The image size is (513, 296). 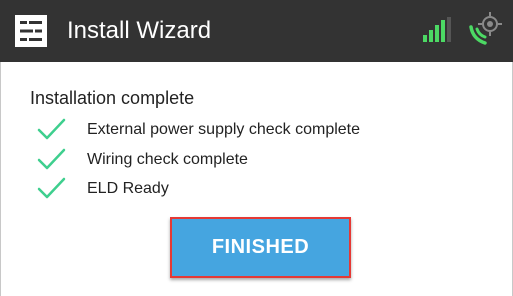 What do you see at coordinates (167, 159) in the screenshot?
I see `check-item-label: Wiring check complete` at bounding box center [167, 159].